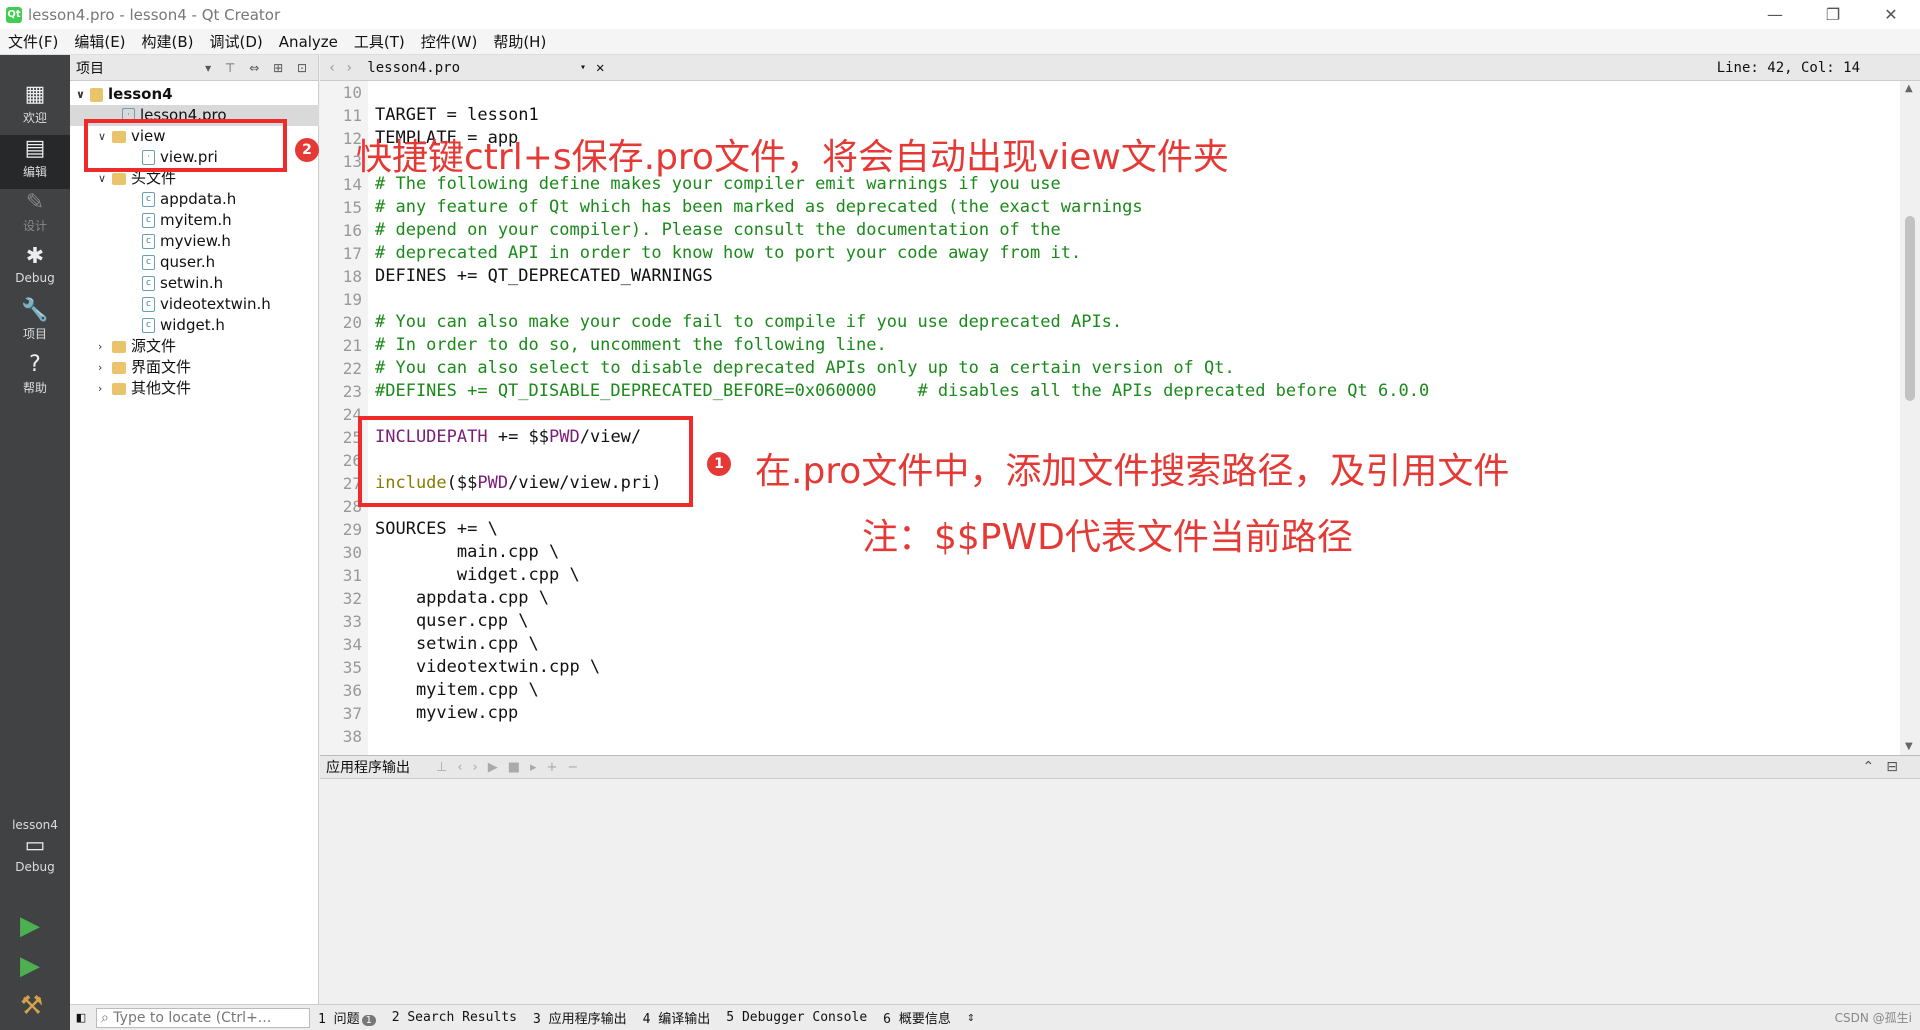 The image size is (1920, 1030). I want to click on cursor-position: Line: 42, Col: 14, so click(1788, 67).